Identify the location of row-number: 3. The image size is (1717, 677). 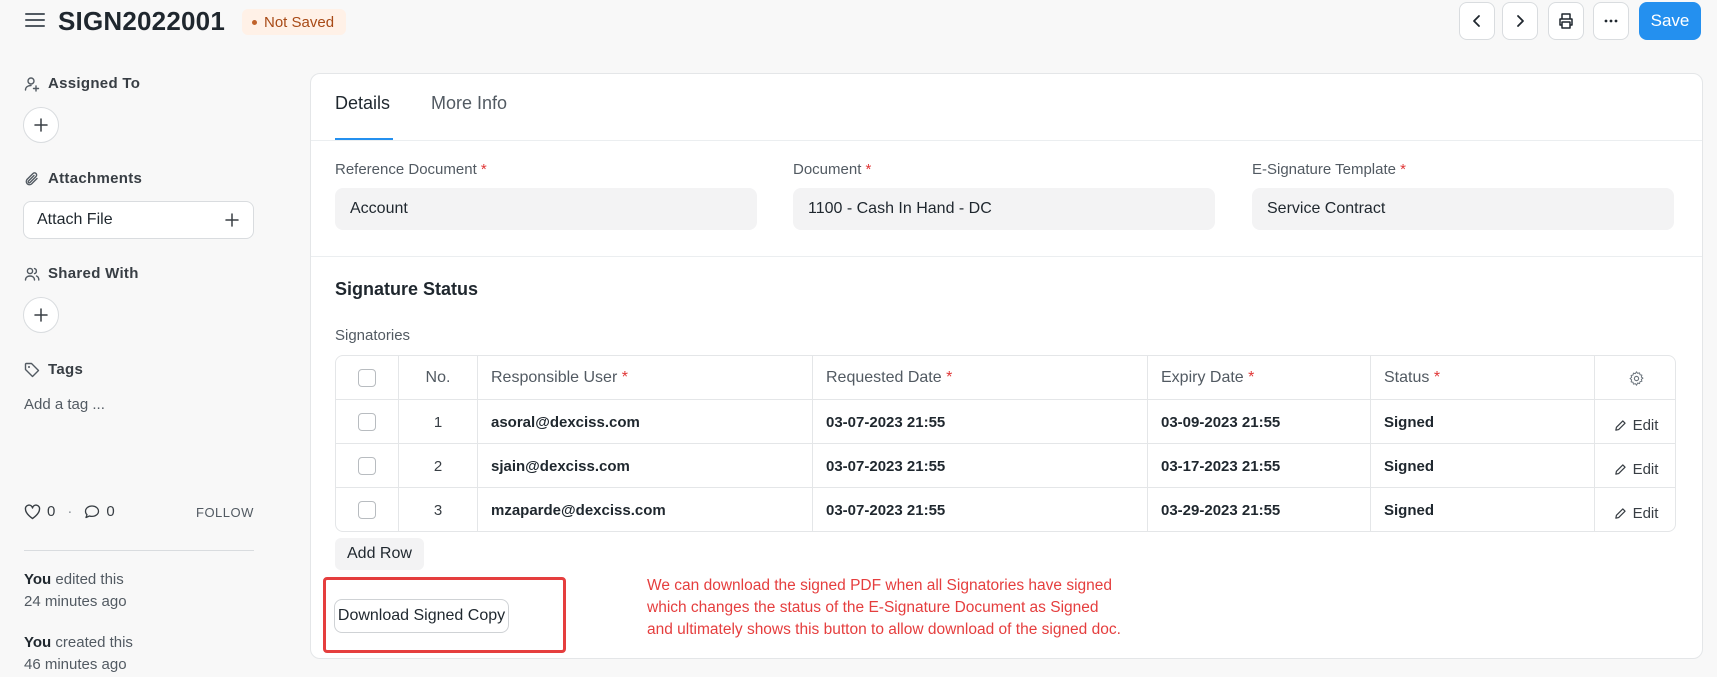
(438, 509).